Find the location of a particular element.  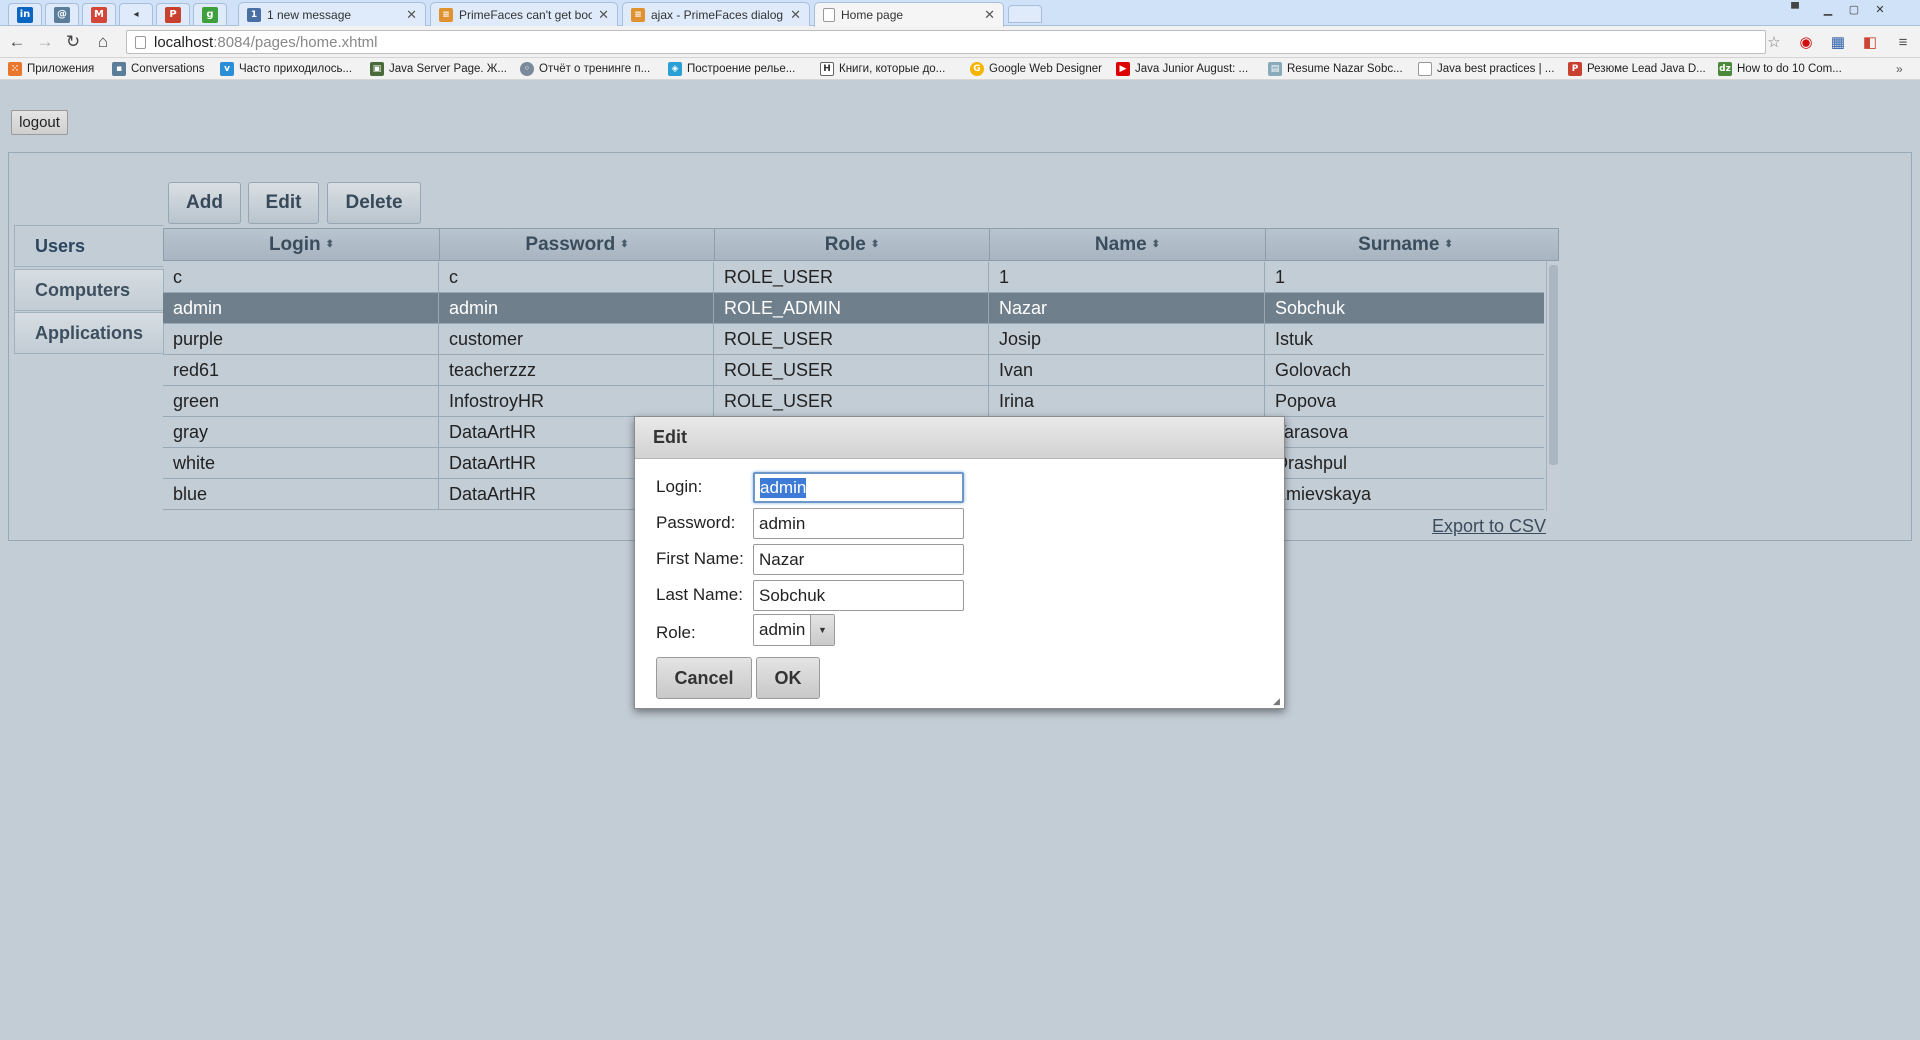

bookmark-google-web-designer: G Google Web Designer is located at coordinates (1036, 69).